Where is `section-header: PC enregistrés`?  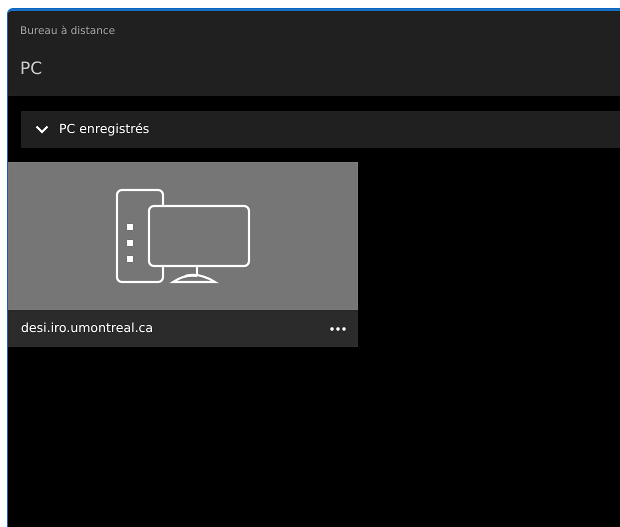
section-header: PC enregistrés is located at coordinates (320, 129).